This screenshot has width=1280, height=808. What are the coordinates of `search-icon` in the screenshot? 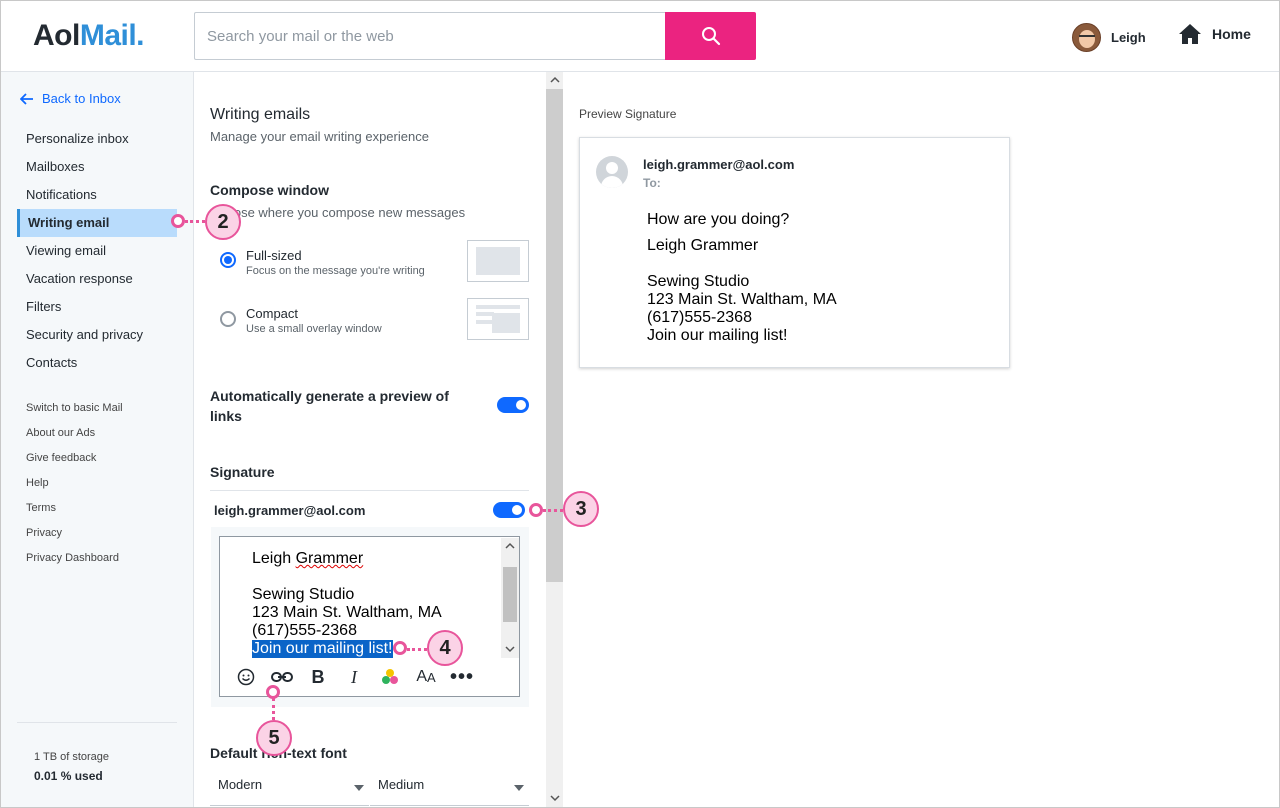 It's located at (710, 36).